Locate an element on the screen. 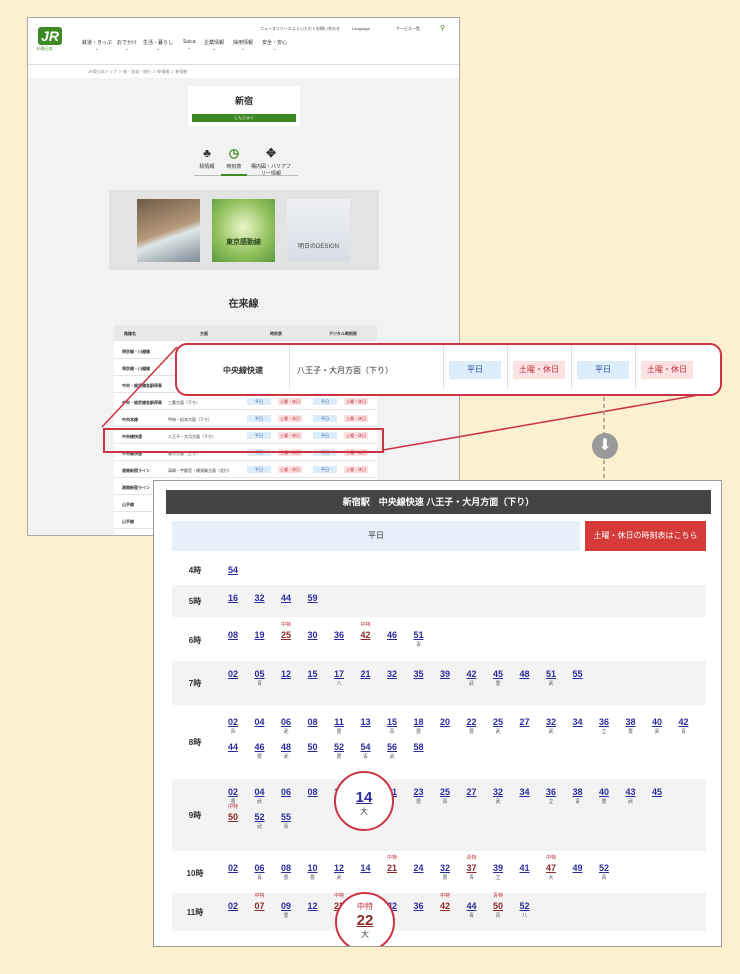 The width and height of the screenshot is (740, 974). departure-minute: 中特 25 is located at coordinates (286, 631).